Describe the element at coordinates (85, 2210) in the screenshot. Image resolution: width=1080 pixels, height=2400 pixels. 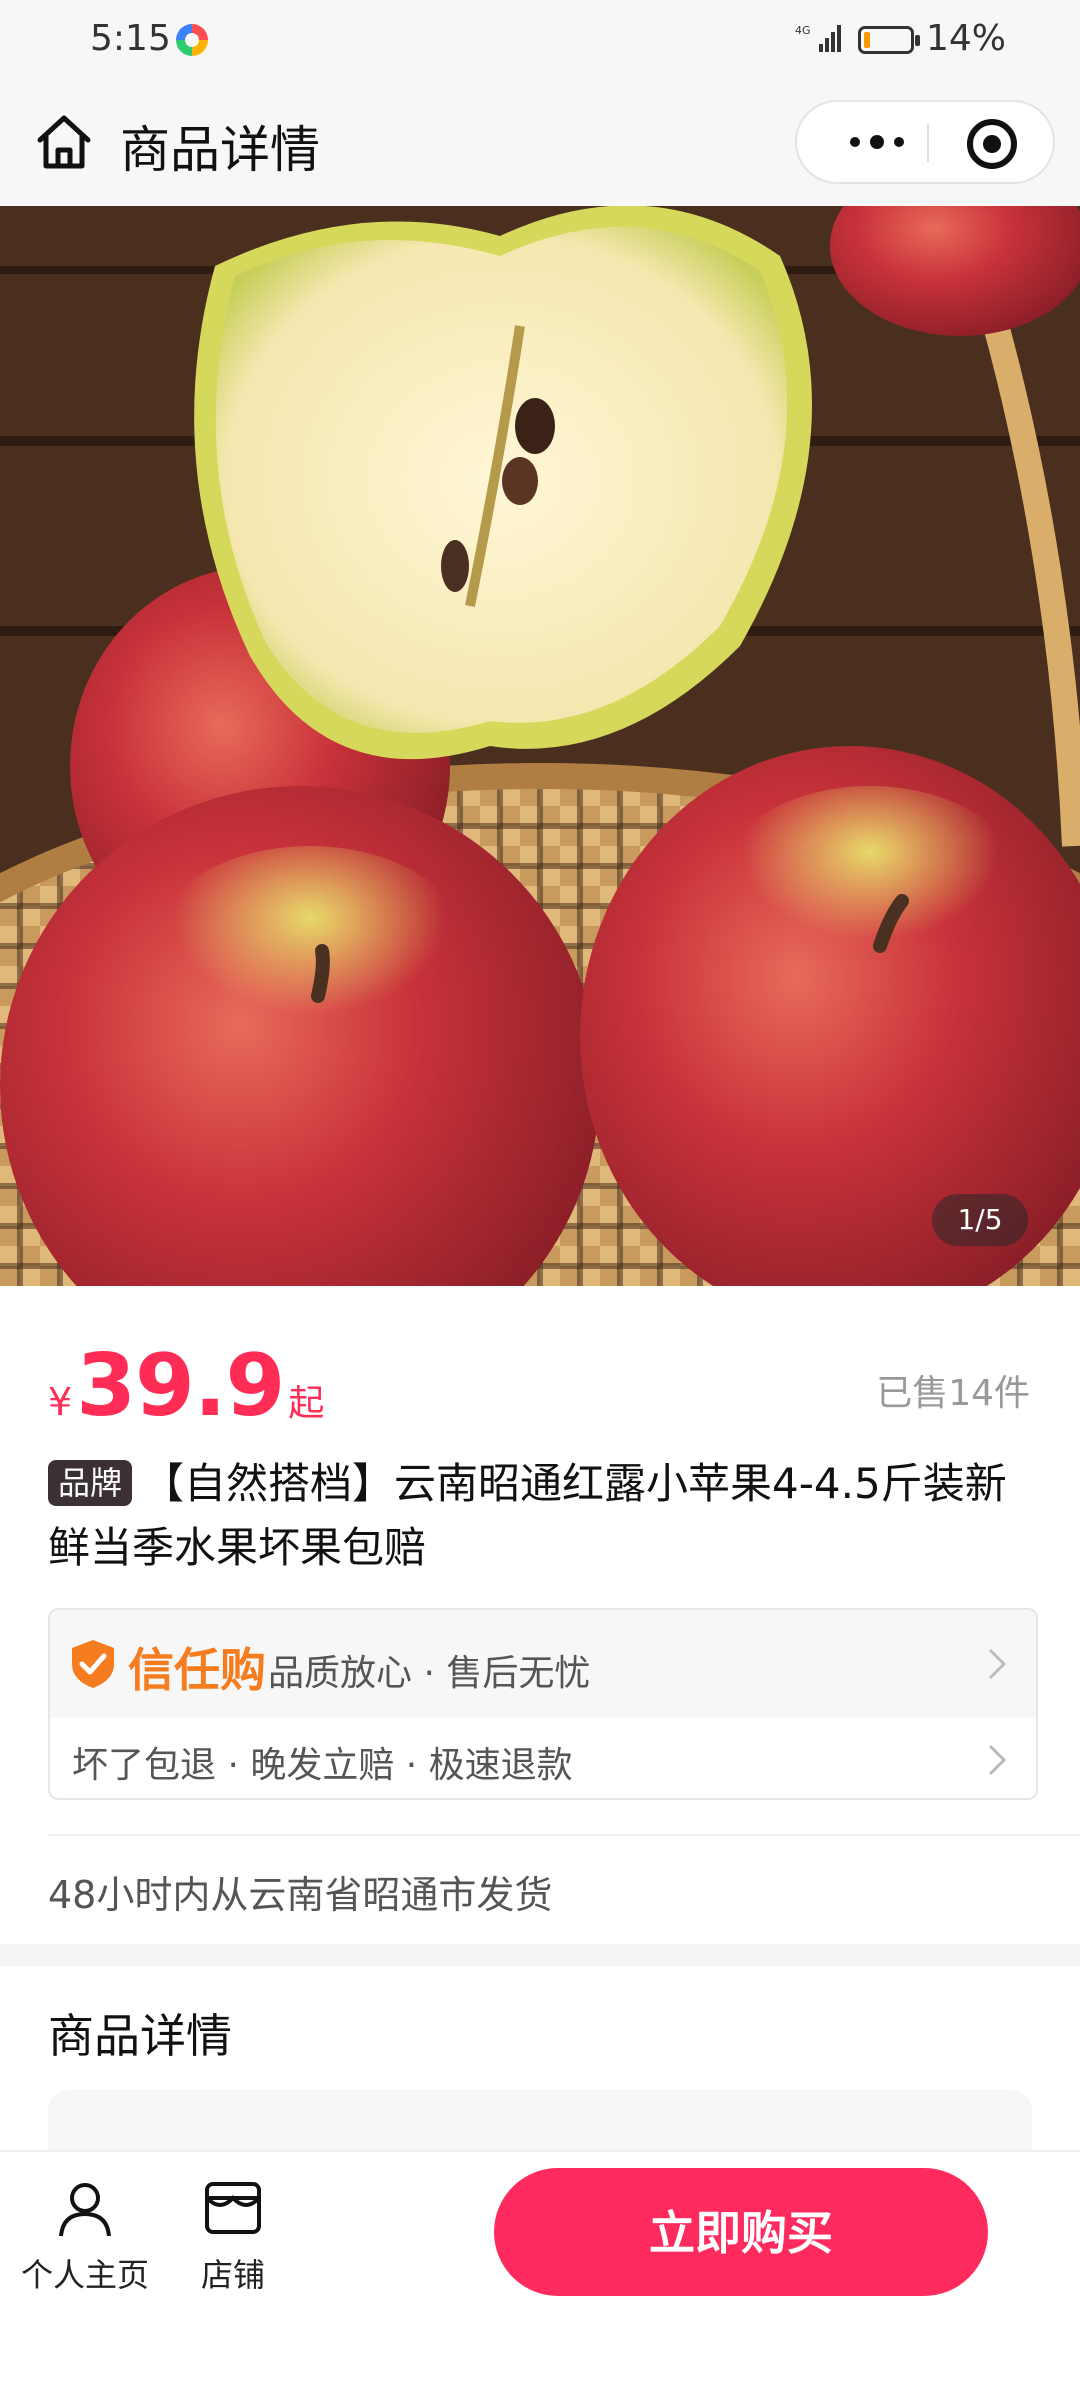
I see `person-icon` at that location.